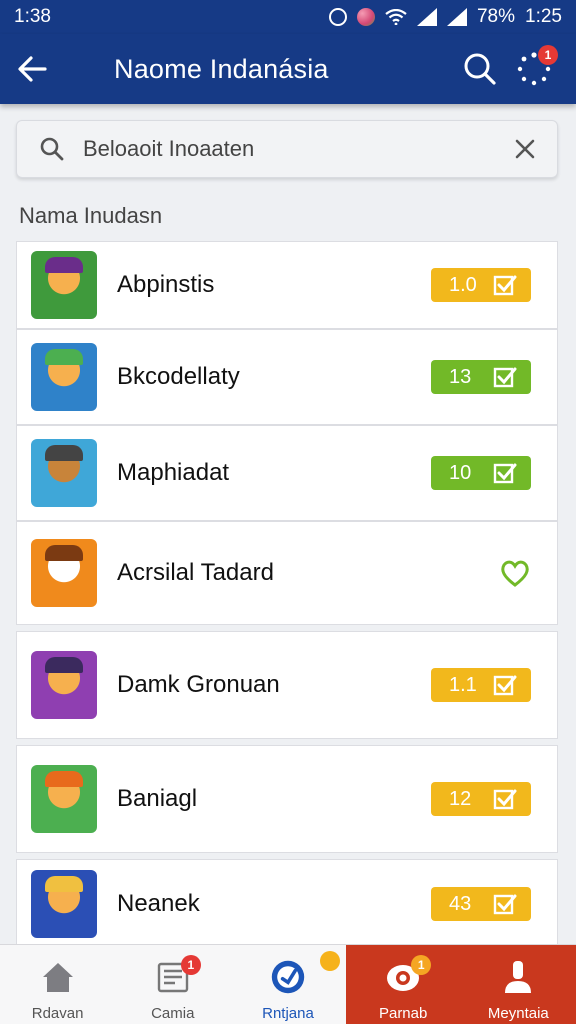 This screenshot has width=576, height=1024. What do you see at coordinates (287, 904) in the screenshot?
I see `list-item: Neanek 43` at bounding box center [287, 904].